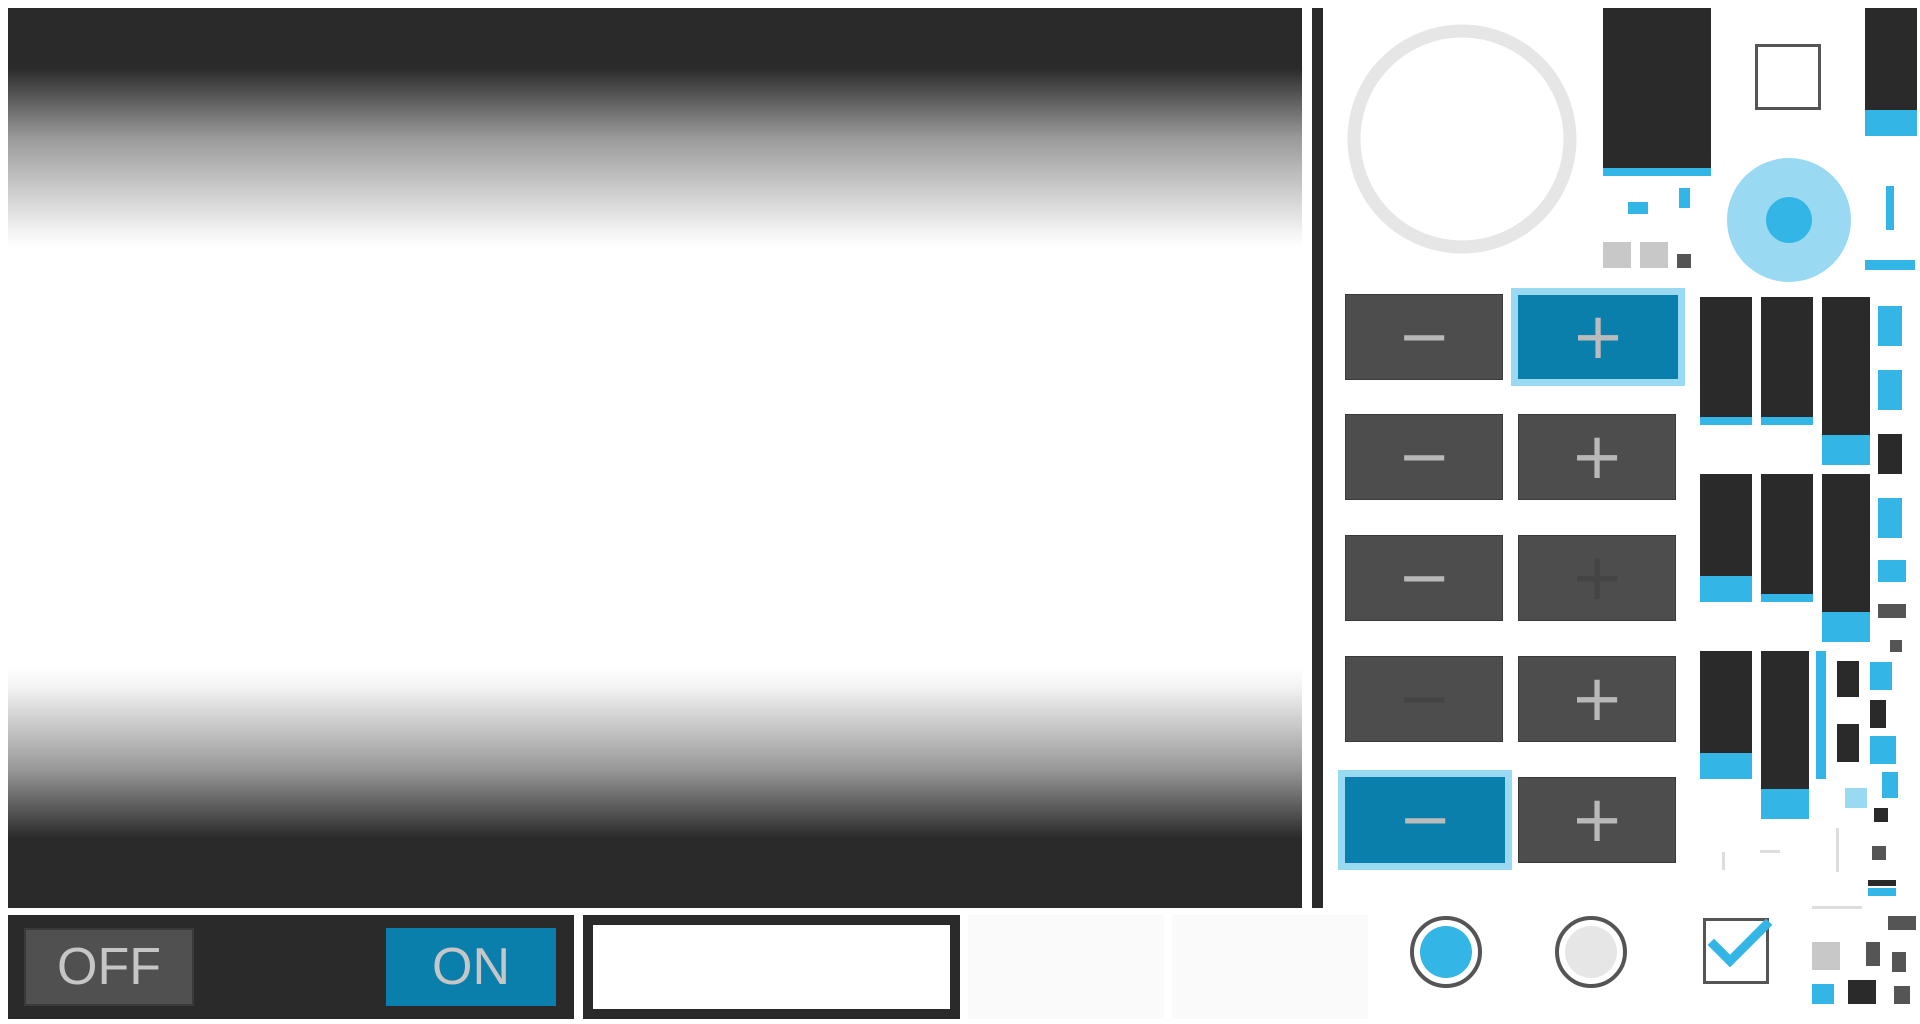 This screenshot has width=1920, height=1024. I want to click on tab-indicator-line, so click(1657, 172).